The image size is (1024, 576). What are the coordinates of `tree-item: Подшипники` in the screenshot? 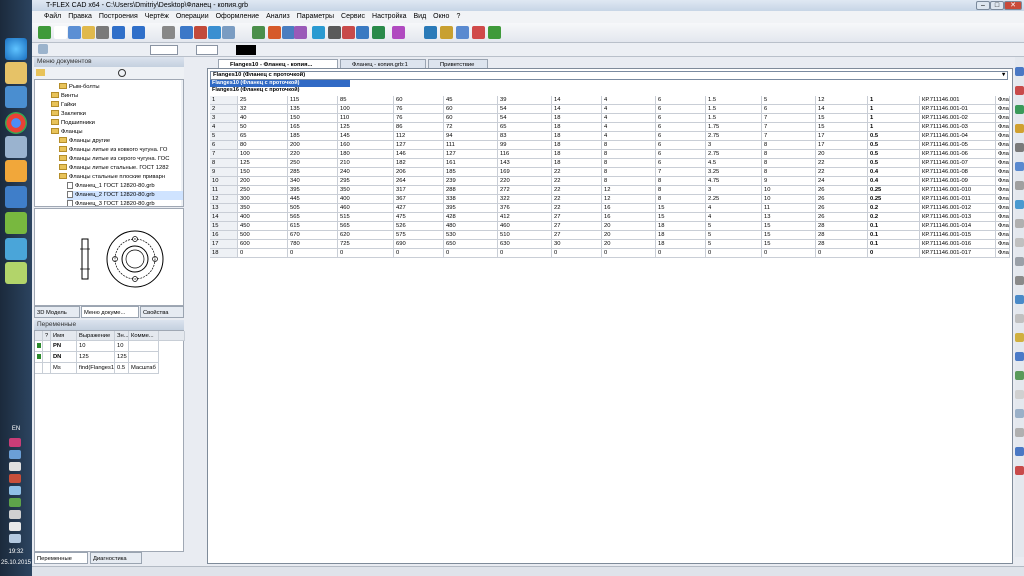 It's located at (115, 123).